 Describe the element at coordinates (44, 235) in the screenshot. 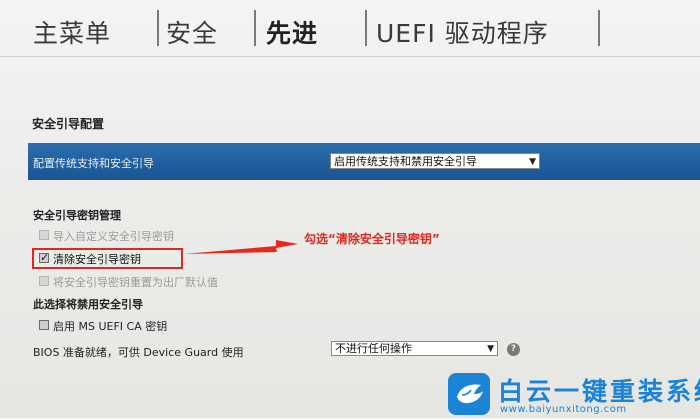

I see `import-keys-checkbox` at that location.